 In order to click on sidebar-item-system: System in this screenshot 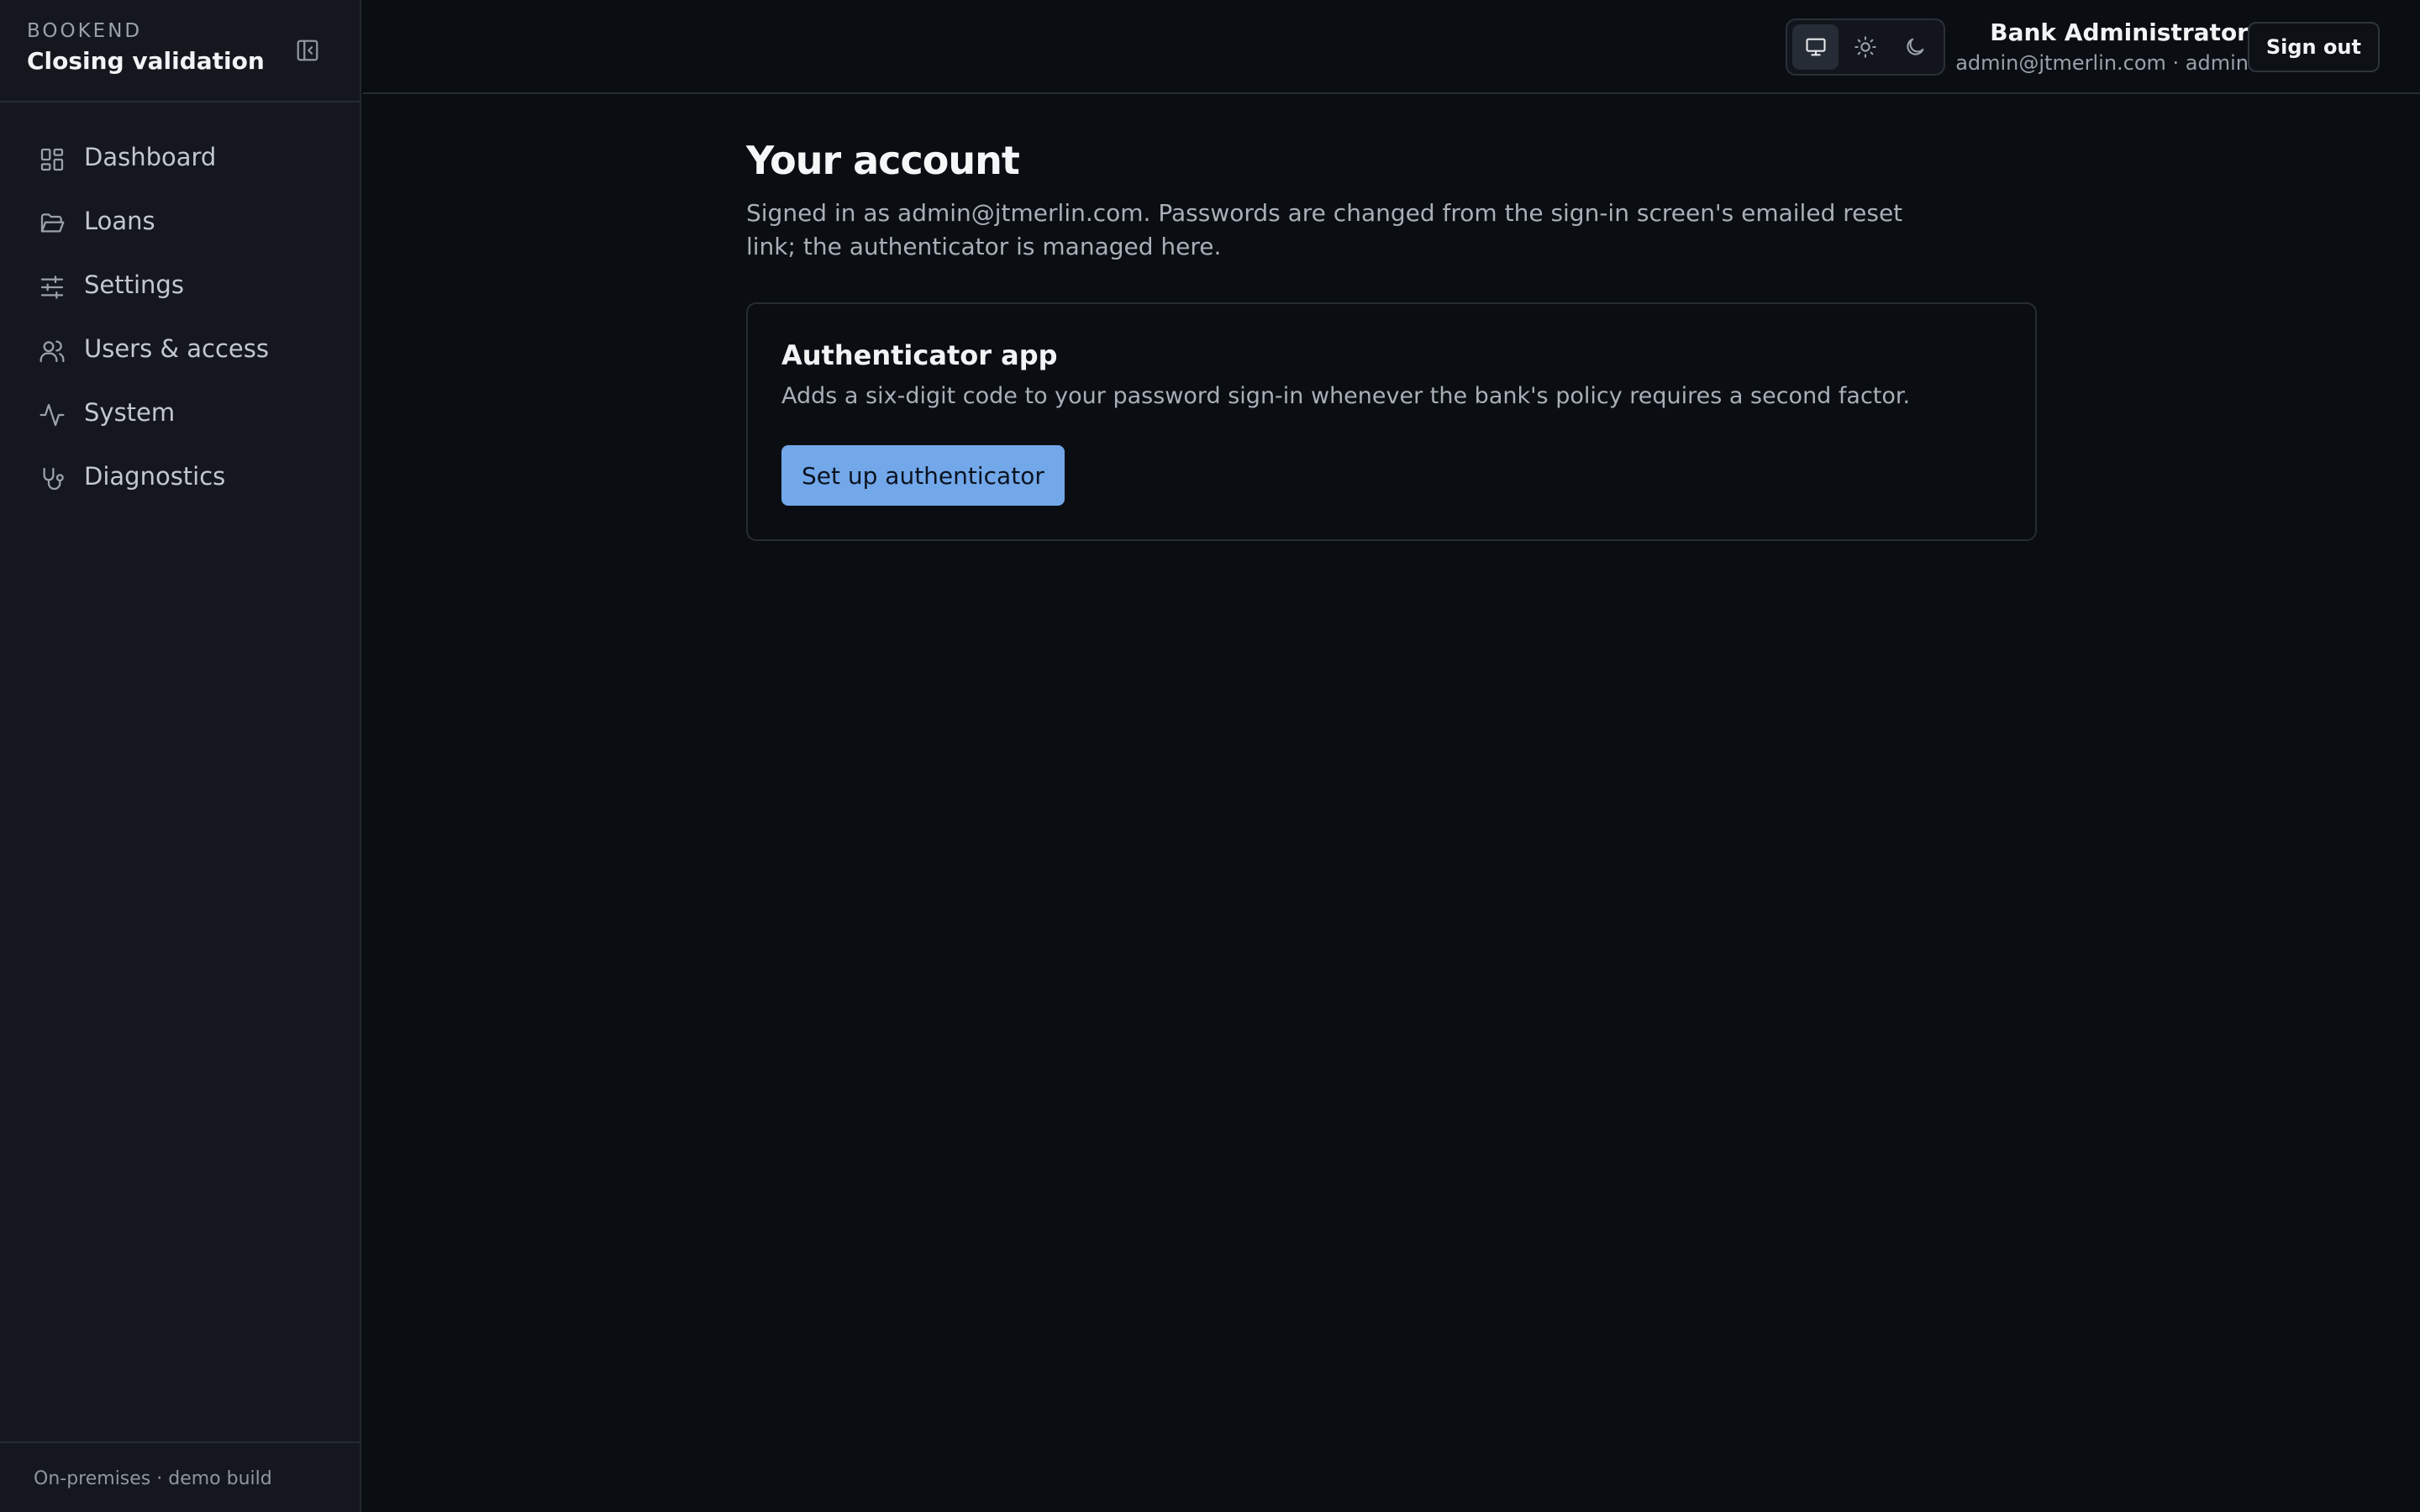, I will do `click(180, 413)`.